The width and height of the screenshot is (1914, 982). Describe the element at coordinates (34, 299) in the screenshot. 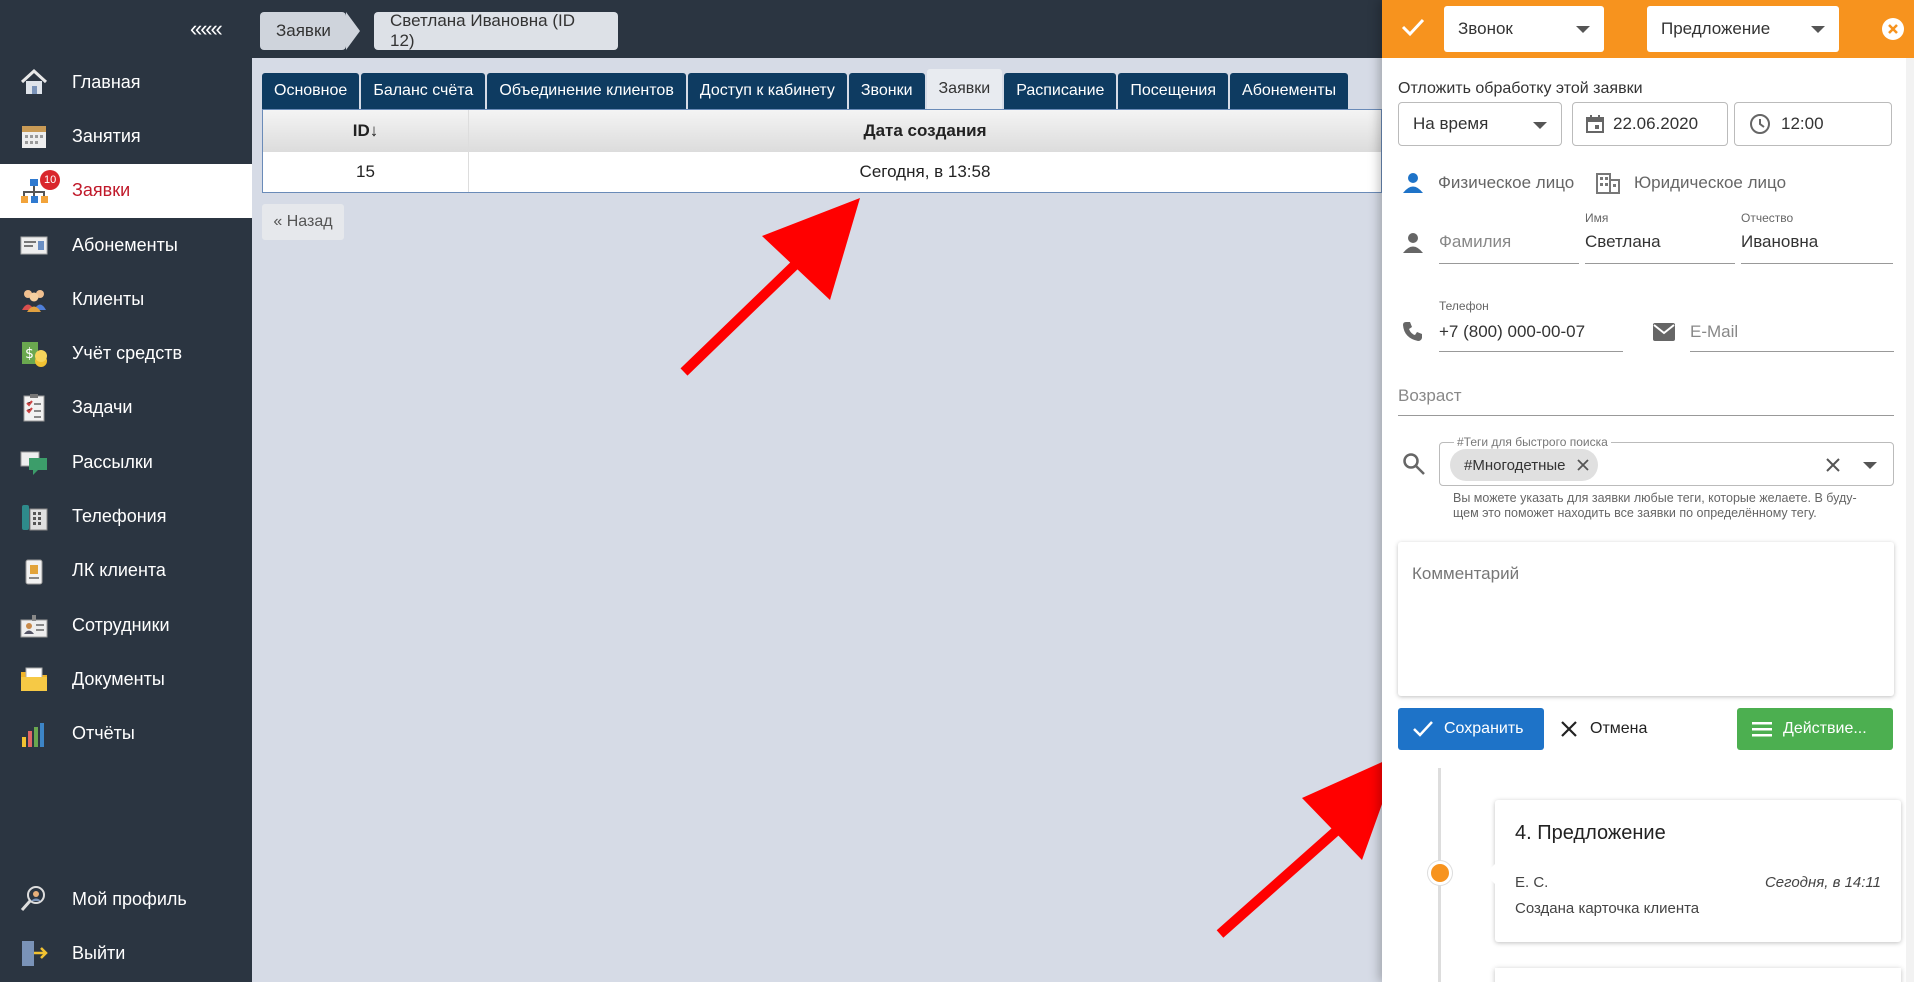

I see `clients-icon` at that location.